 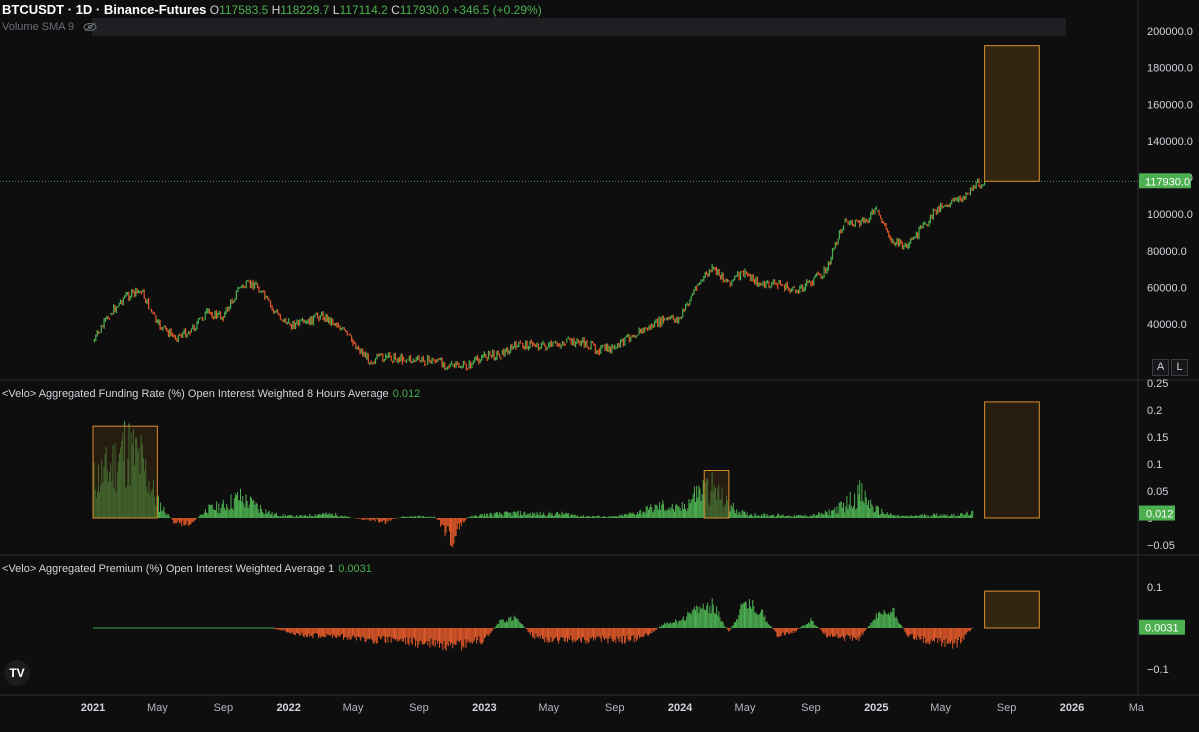 I want to click on volume-label: Volume SMA 9, so click(x=38, y=27).